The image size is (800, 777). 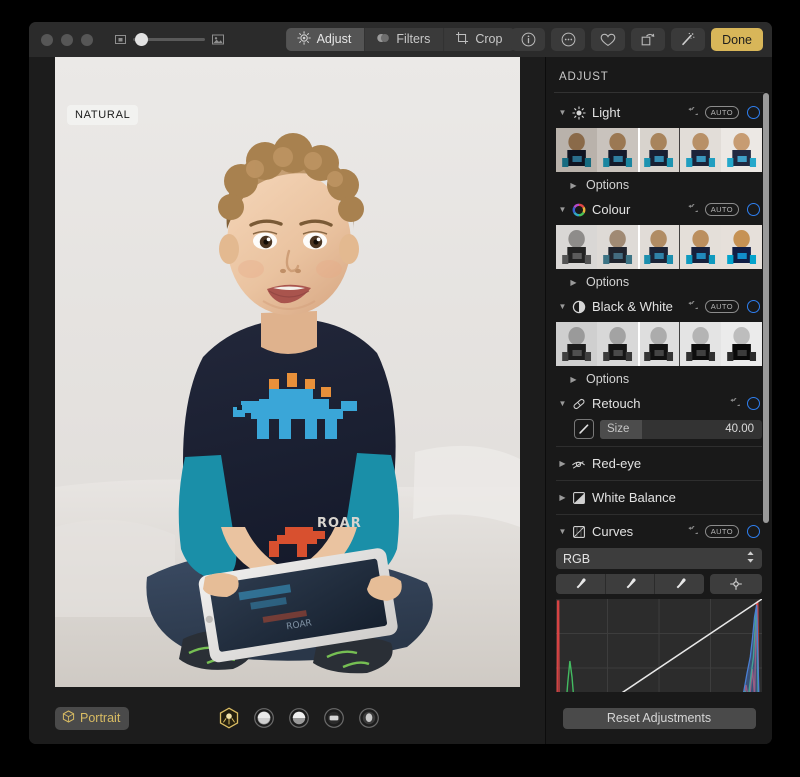 What do you see at coordinates (688, 39) in the screenshot?
I see `magic-wand-icon` at bounding box center [688, 39].